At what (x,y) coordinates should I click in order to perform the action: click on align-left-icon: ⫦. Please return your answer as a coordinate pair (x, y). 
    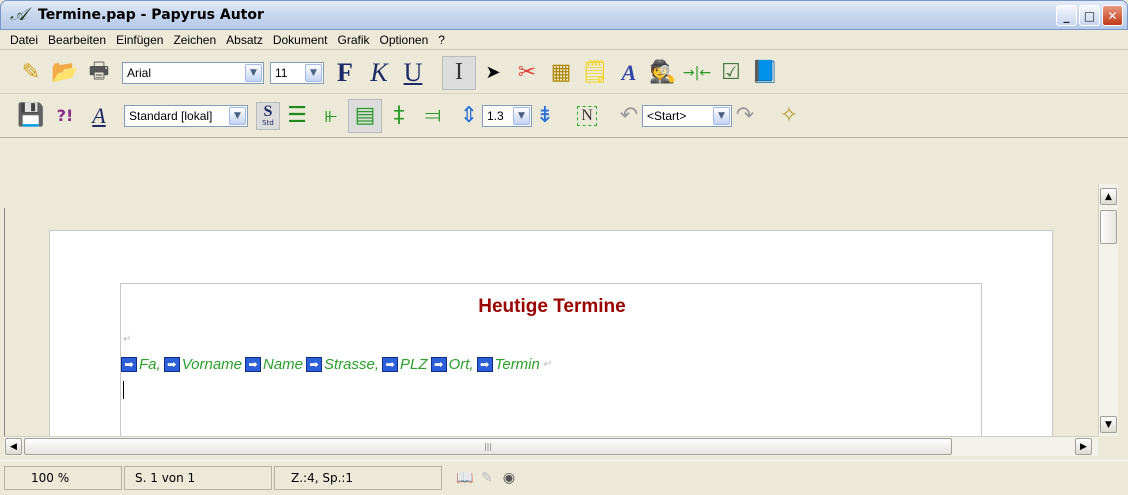
    Looking at the image, I should click on (331, 116).